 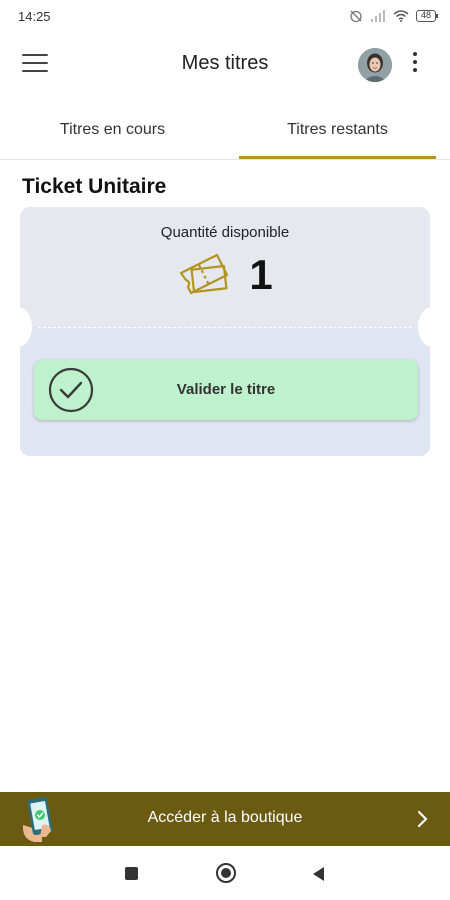 I want to click on ticket-top: Quantité disponible 1, so click(x=225, y=267).